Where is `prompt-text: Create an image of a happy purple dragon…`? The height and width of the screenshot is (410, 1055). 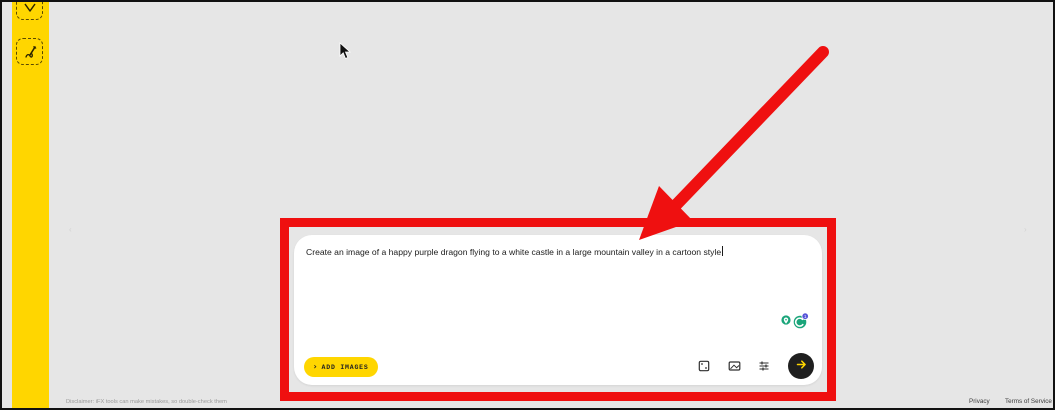 prompt-text: Create an image of a happy purple dragon… is located at coordinates (514, 252).